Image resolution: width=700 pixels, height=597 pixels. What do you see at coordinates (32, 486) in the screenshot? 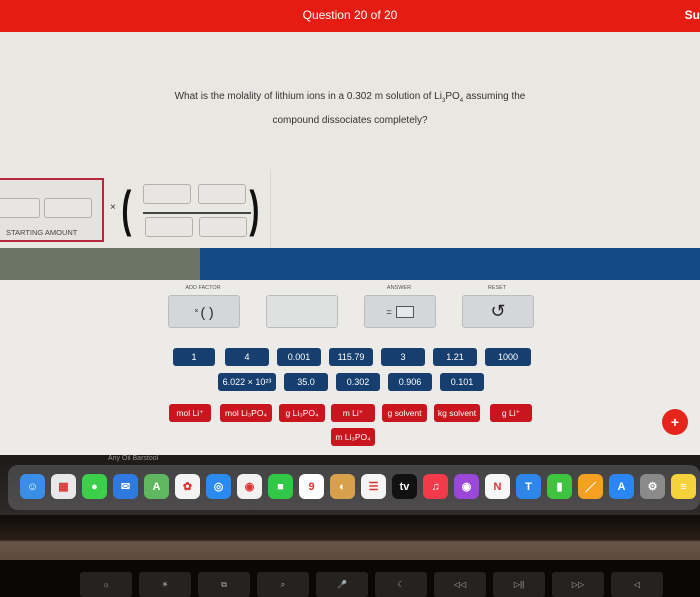
I see `dock-app-finder-icon: ☺` at bounding box center [32, 486].